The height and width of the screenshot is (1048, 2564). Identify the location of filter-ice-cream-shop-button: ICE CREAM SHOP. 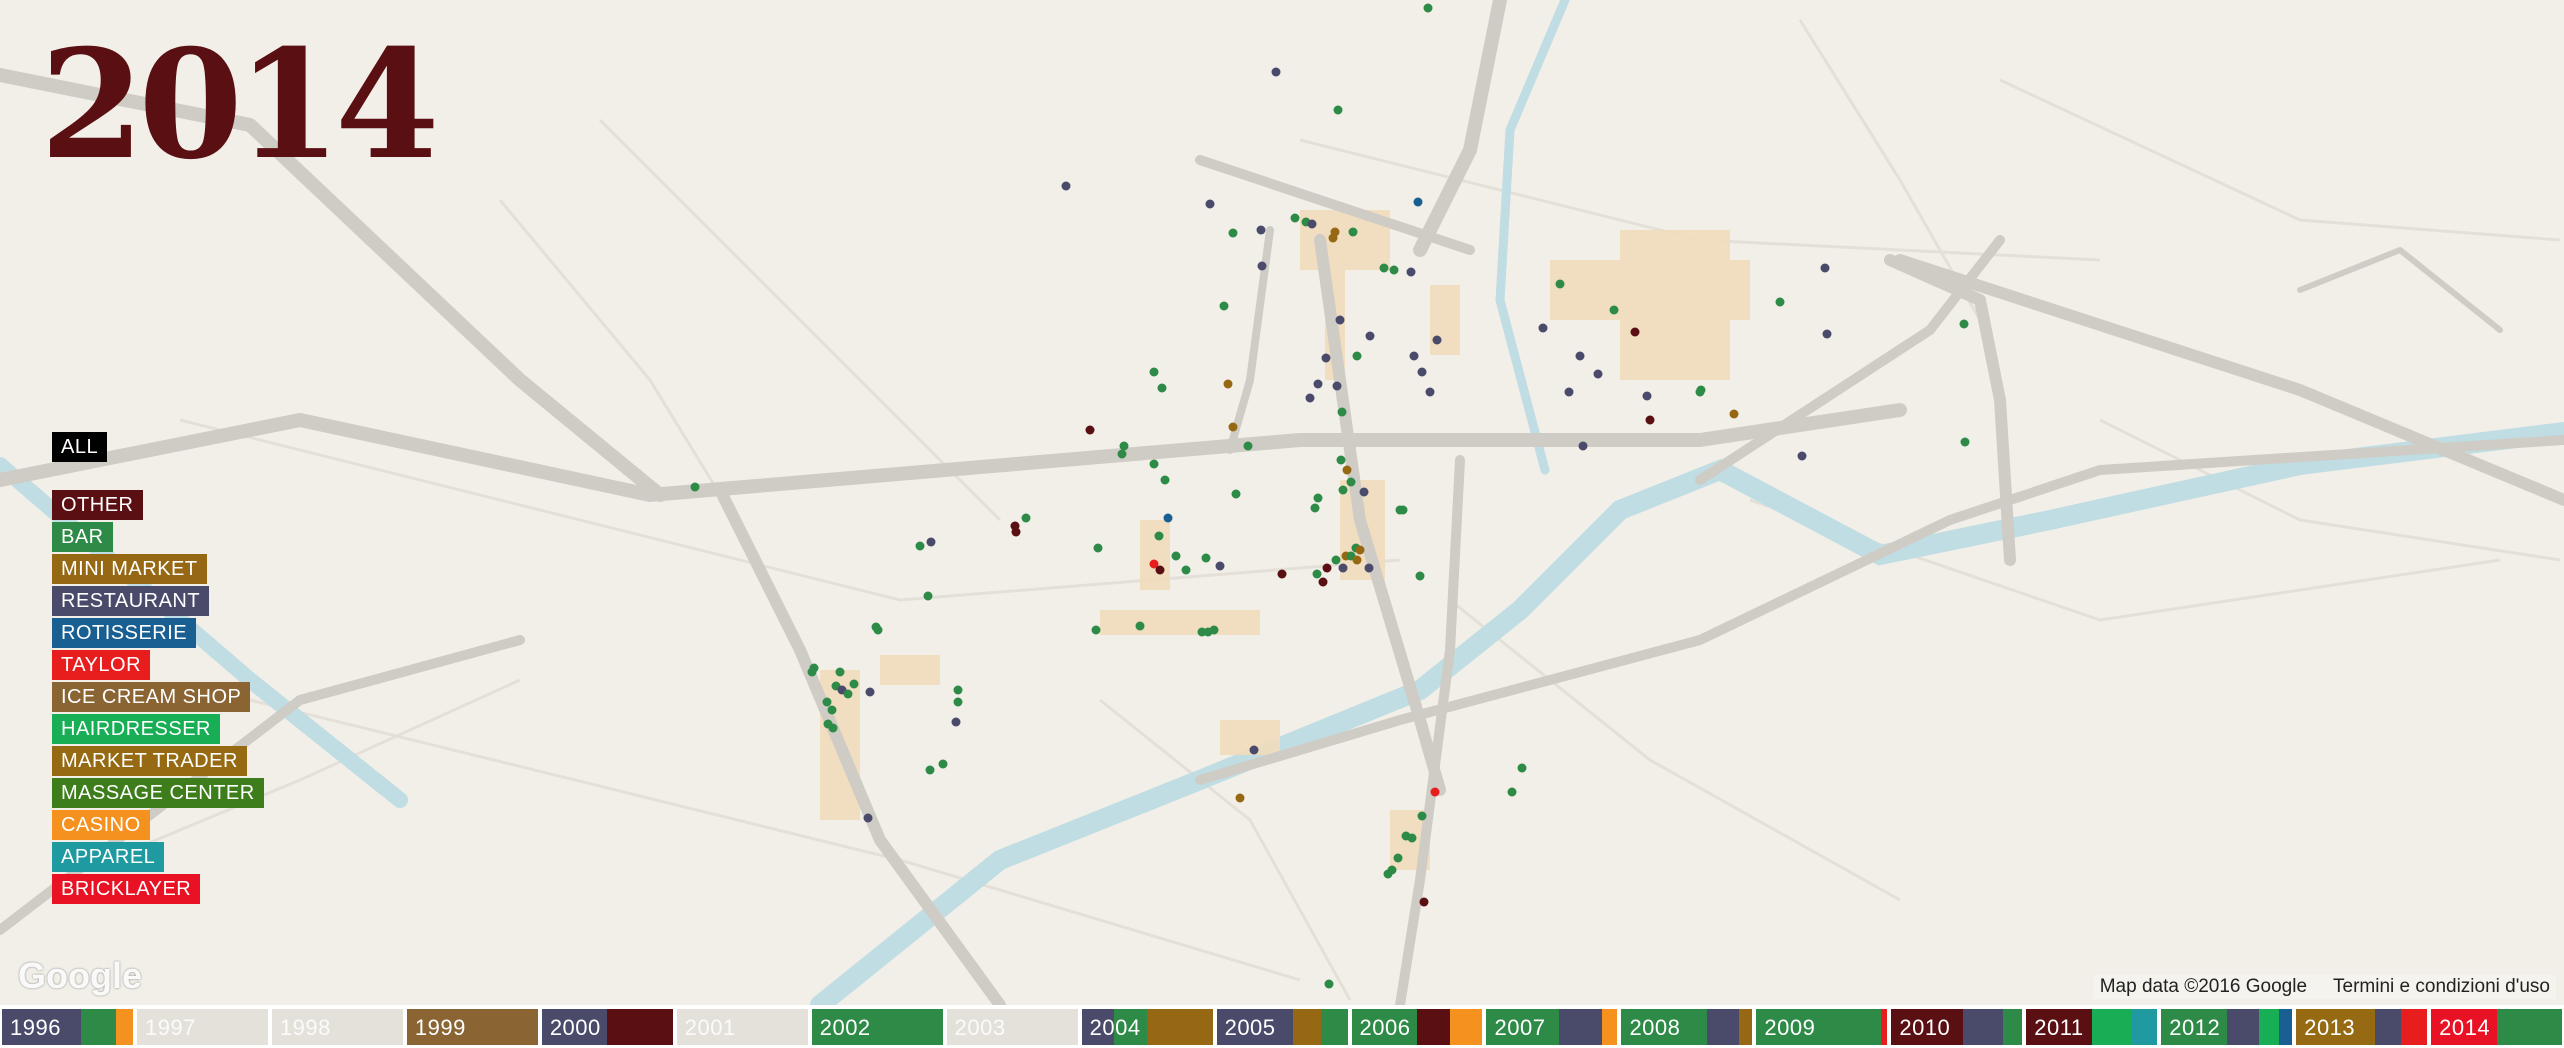
(151, 697).